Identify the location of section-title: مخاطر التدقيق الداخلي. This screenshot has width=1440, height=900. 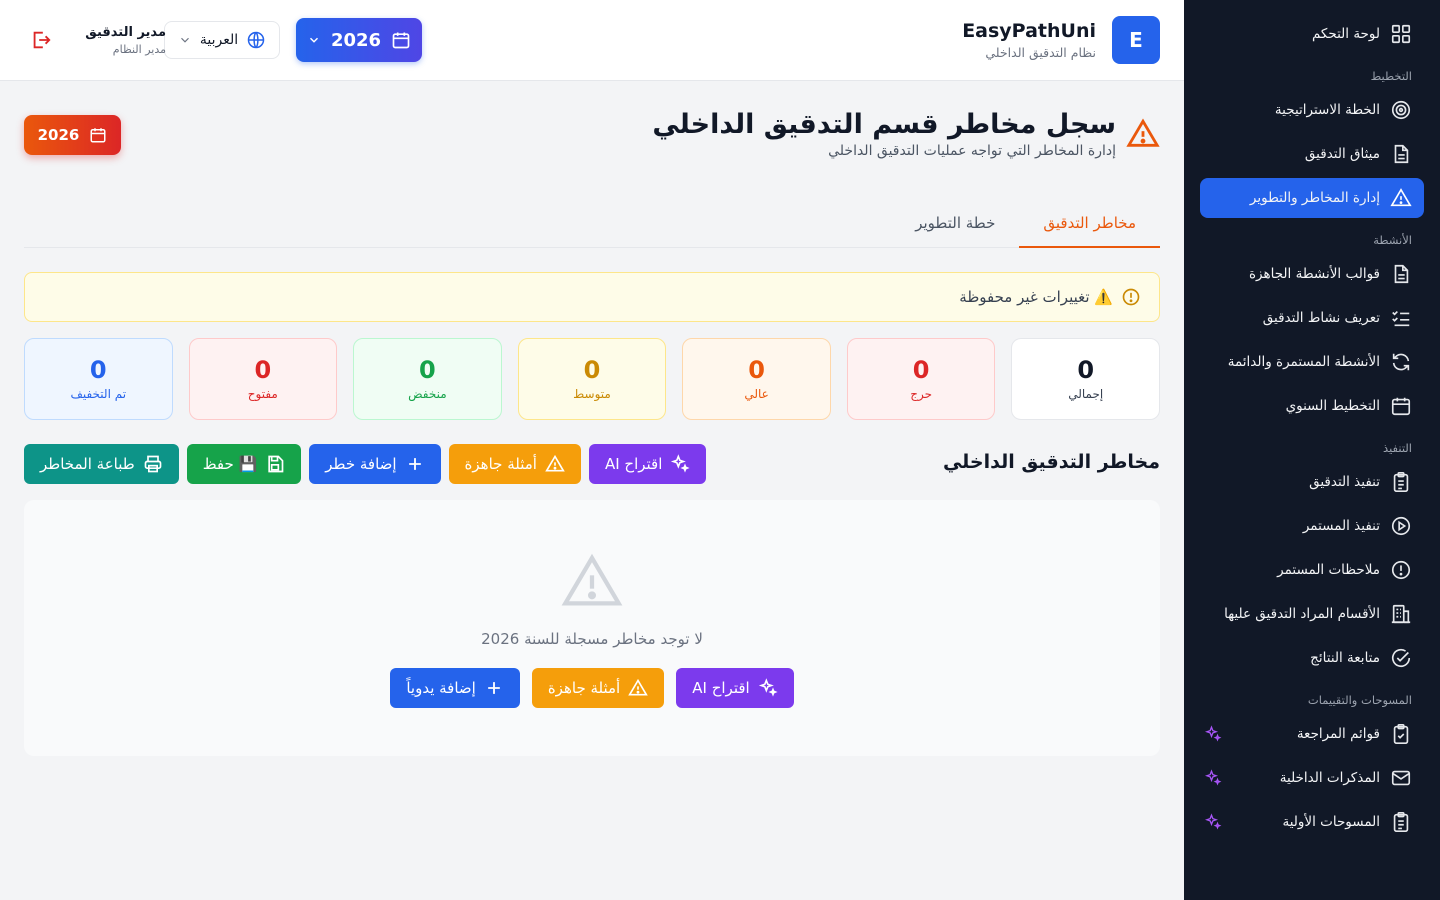
(1051, 462).